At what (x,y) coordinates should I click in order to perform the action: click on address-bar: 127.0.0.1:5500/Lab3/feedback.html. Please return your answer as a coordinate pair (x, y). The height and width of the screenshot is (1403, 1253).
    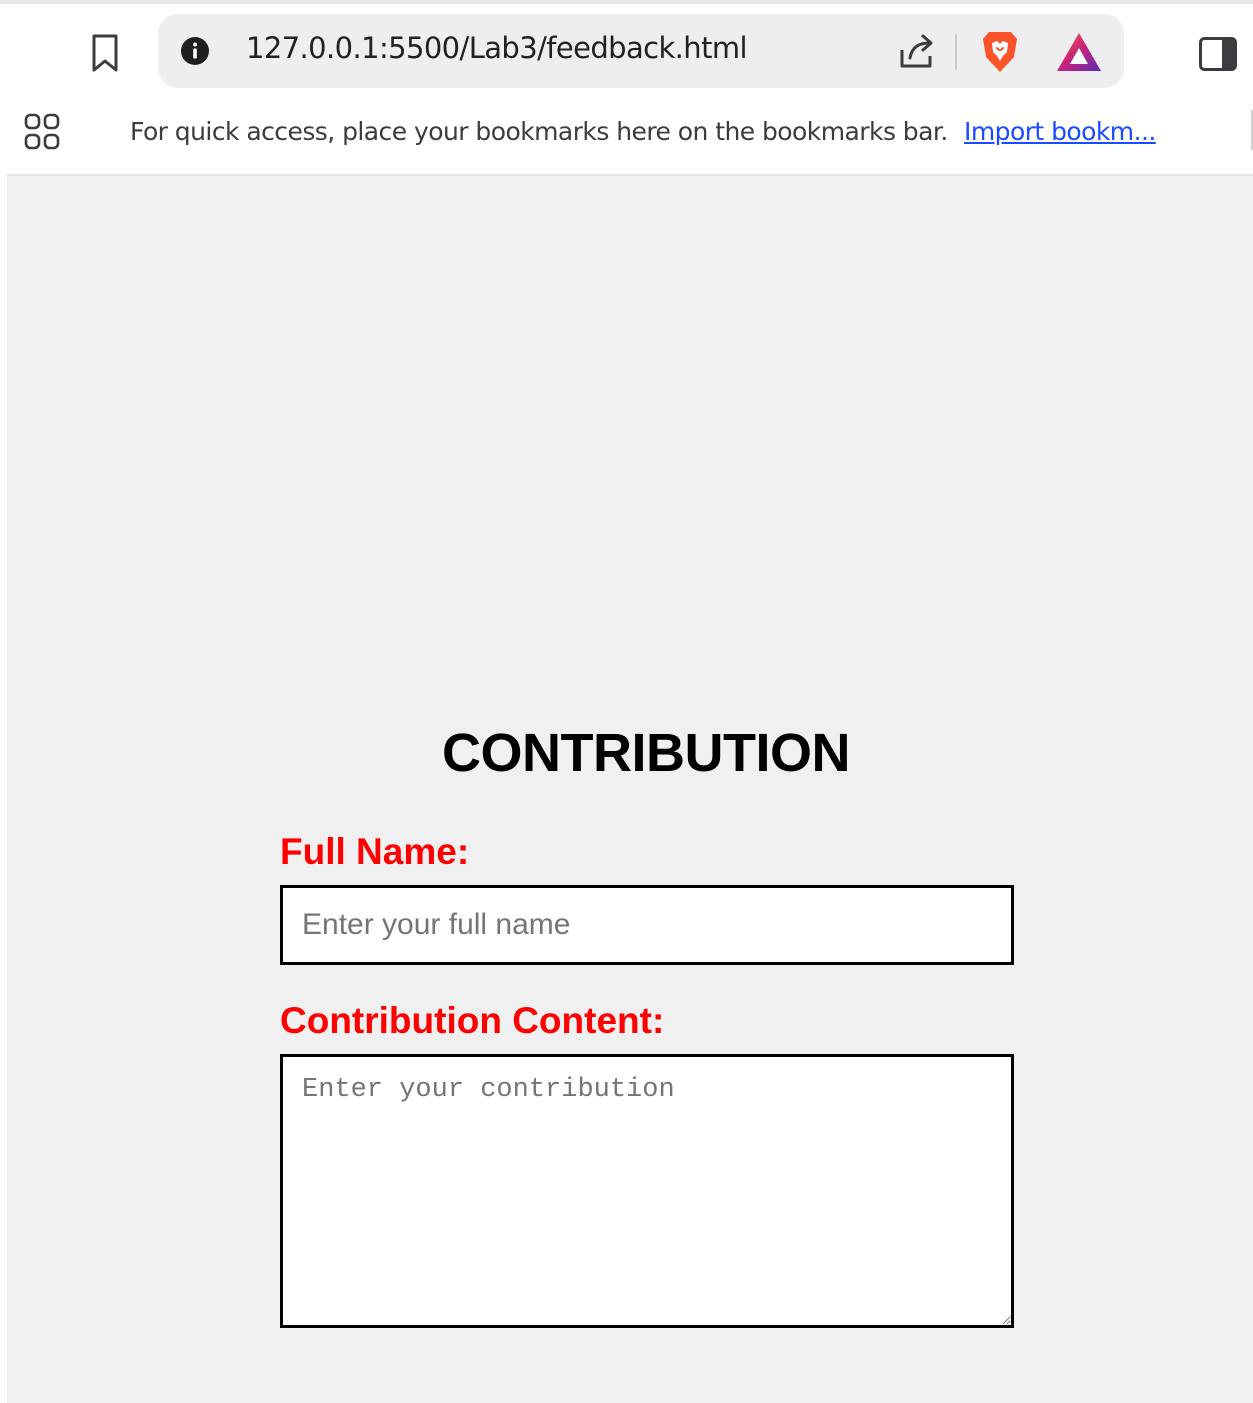
    Looking at the image, I should click on (641, 51).